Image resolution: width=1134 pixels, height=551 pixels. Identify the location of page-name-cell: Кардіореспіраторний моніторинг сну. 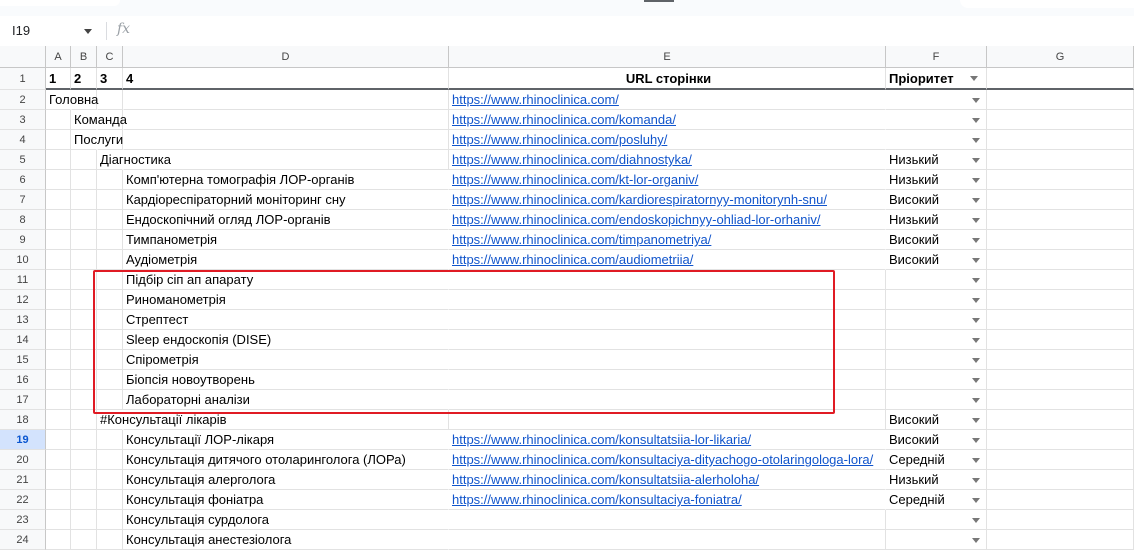
(286, 200).